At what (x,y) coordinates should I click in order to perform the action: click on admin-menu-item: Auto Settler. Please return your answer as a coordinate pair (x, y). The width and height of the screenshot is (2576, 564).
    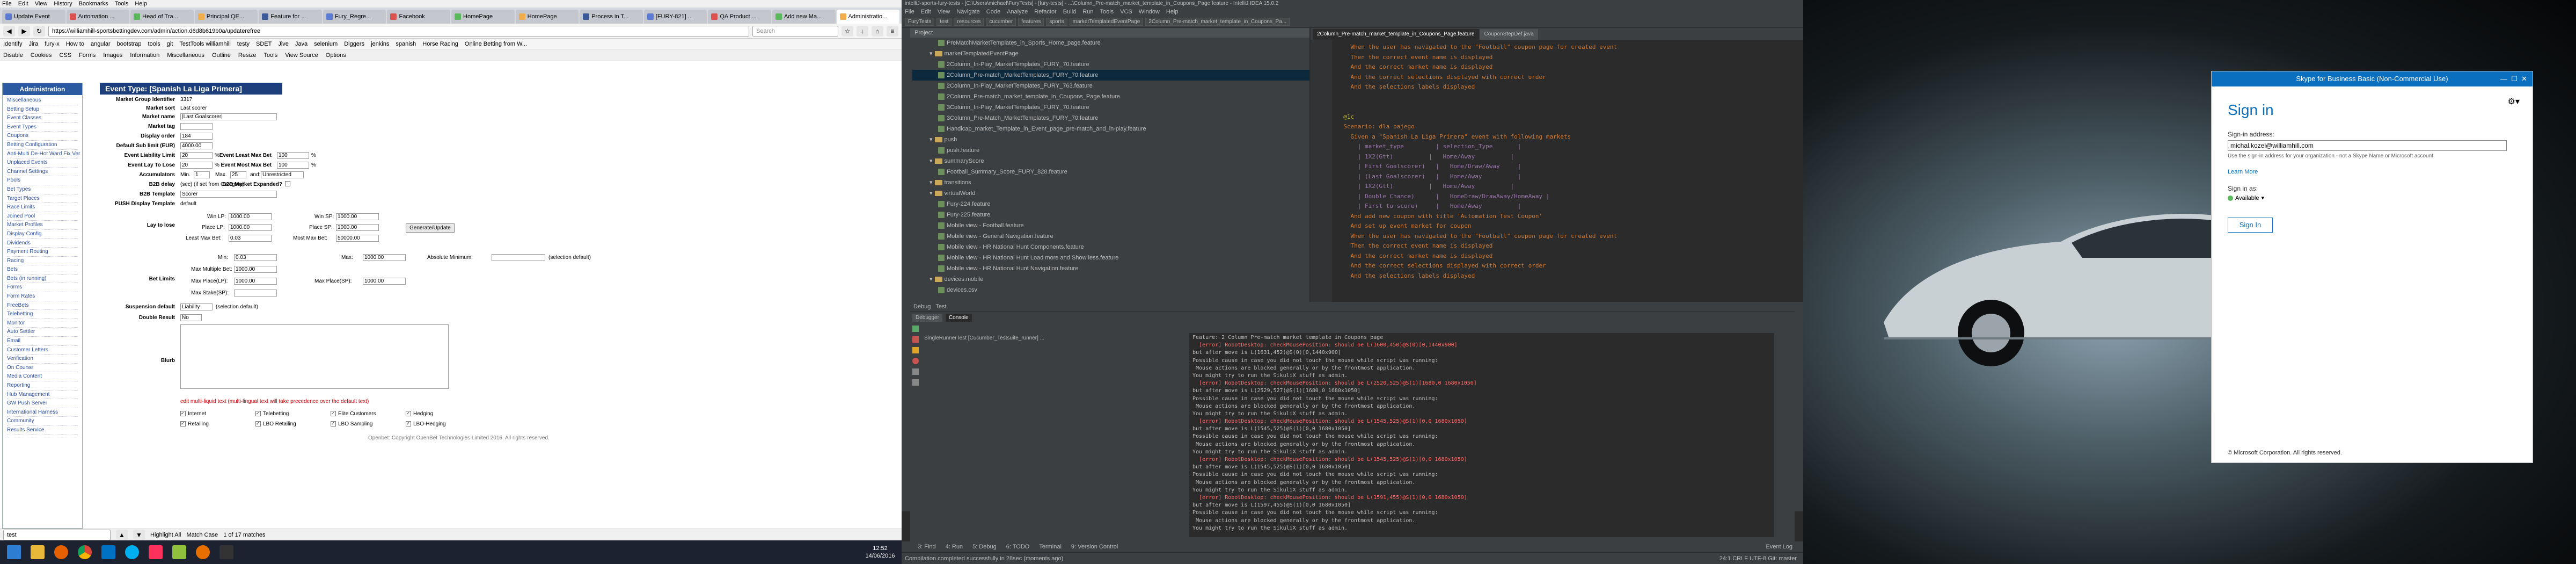
    Looking at the image, I should click on (42, 332).